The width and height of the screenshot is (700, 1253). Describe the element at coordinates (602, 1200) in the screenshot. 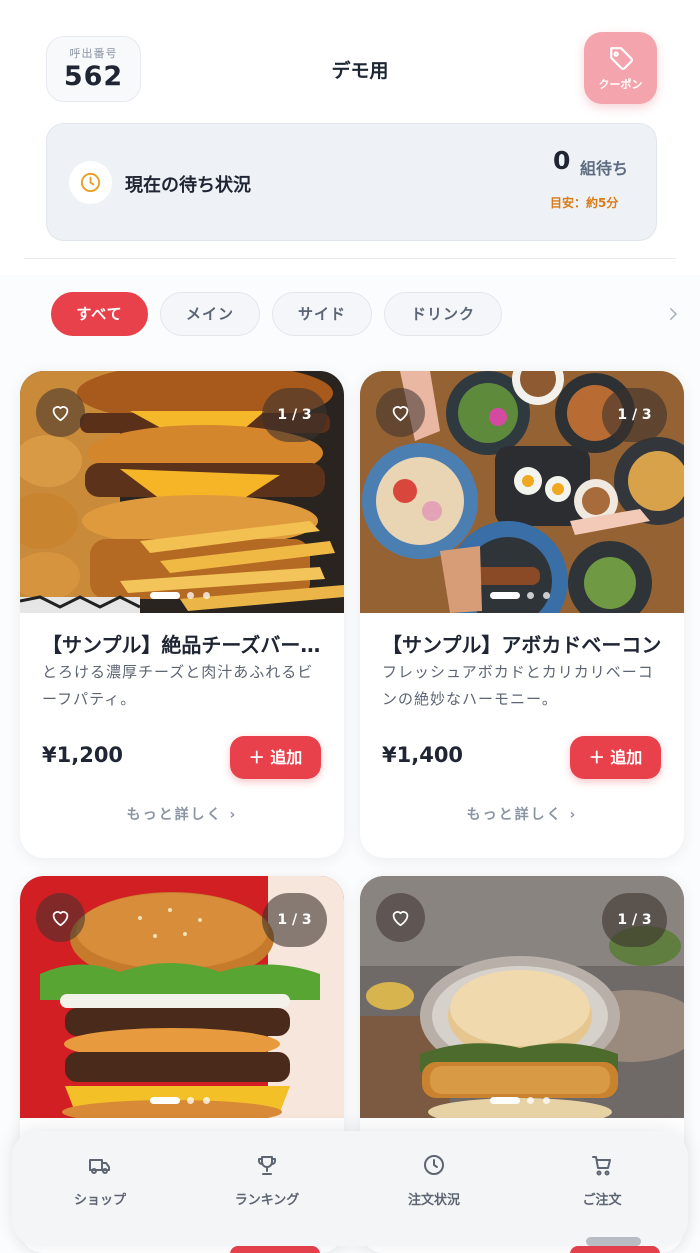

I see `nav-label: ご注文` at that location.